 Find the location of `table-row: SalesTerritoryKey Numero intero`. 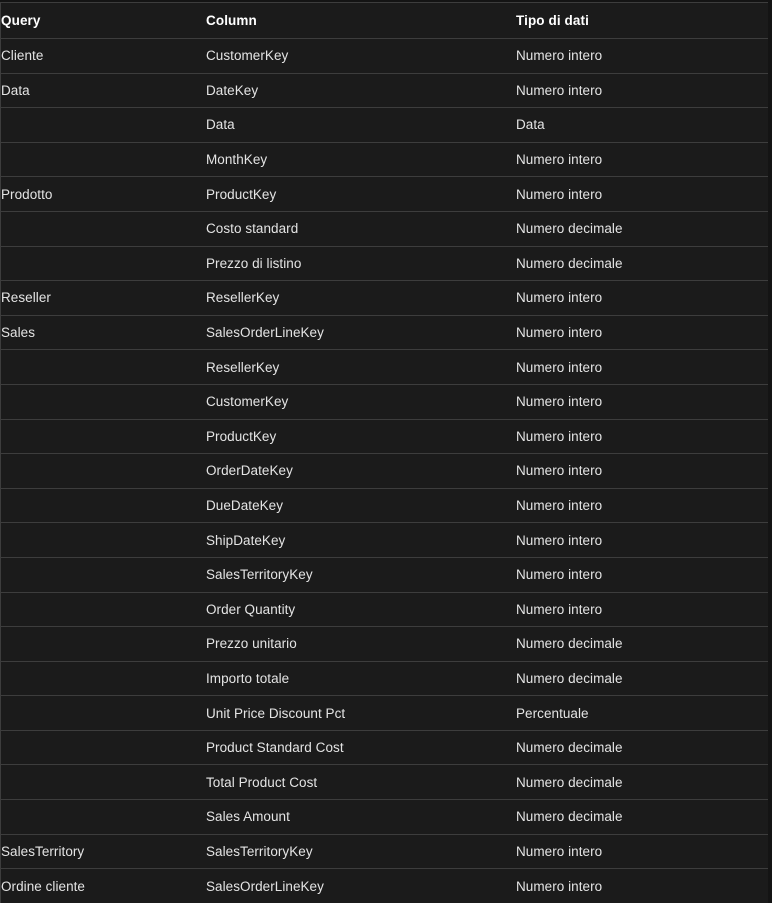

table-row: SalesTerritoryKey Numero intero is located at coordinates (384, 575).